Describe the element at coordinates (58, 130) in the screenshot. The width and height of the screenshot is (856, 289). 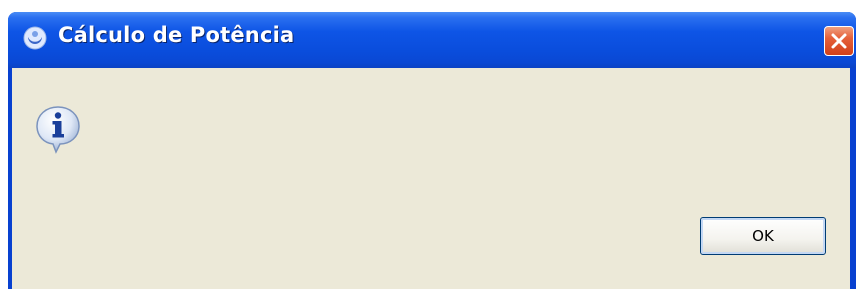
I see `info-icon` at that location.